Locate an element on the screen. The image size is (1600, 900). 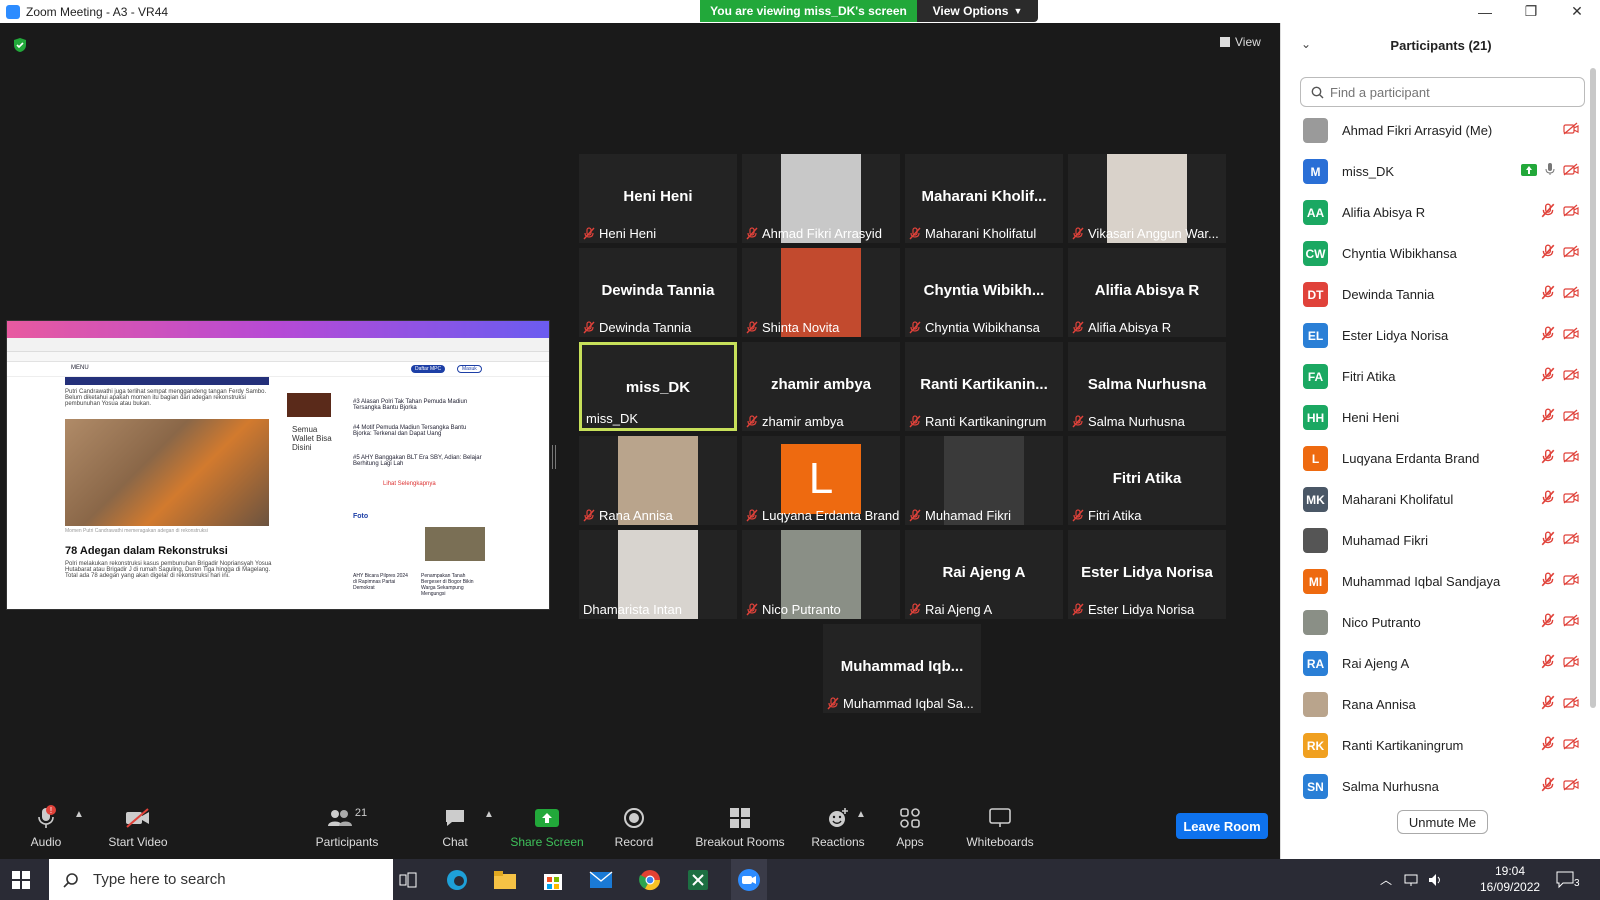
view-button: View is located at coordinates (1240, 42).